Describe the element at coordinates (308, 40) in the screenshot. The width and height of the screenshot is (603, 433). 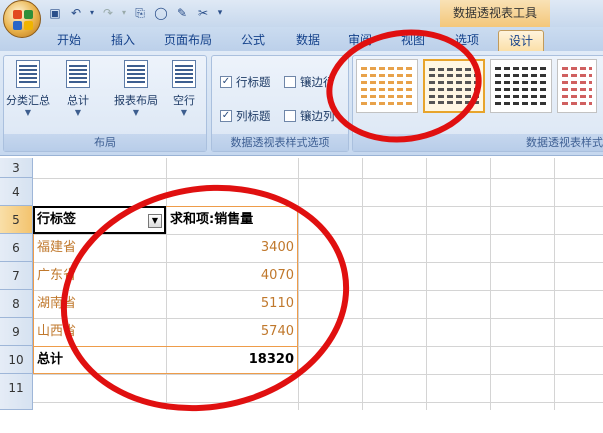
I see `tab-data: 数据` at that location.